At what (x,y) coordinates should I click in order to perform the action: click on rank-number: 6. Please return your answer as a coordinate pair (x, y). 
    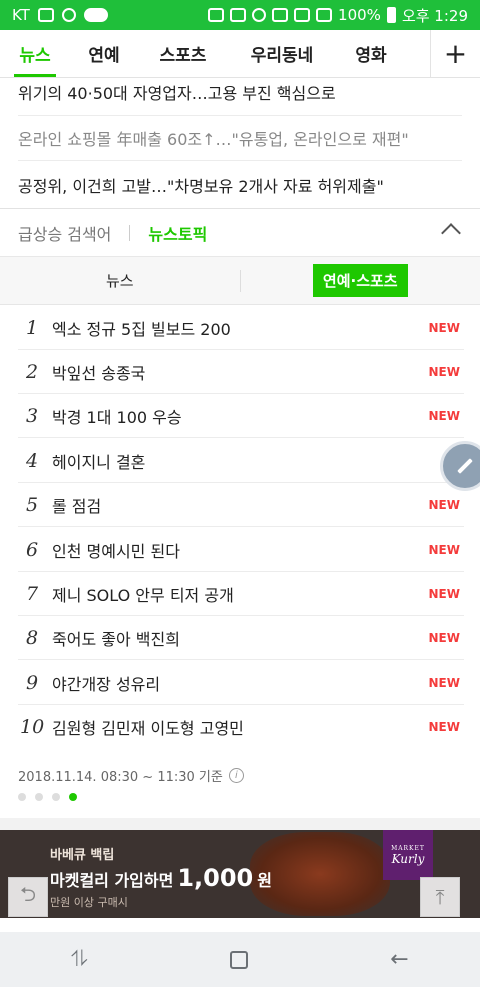
    Looking at the image, I should click on (32, 549).